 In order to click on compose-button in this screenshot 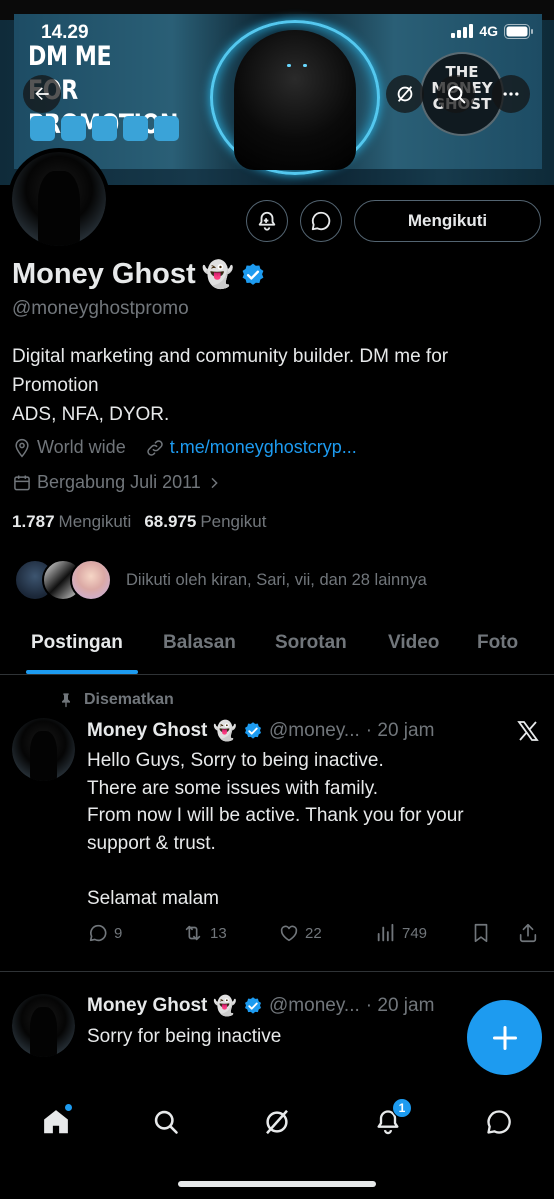, I will do `click(504, 1037)`.